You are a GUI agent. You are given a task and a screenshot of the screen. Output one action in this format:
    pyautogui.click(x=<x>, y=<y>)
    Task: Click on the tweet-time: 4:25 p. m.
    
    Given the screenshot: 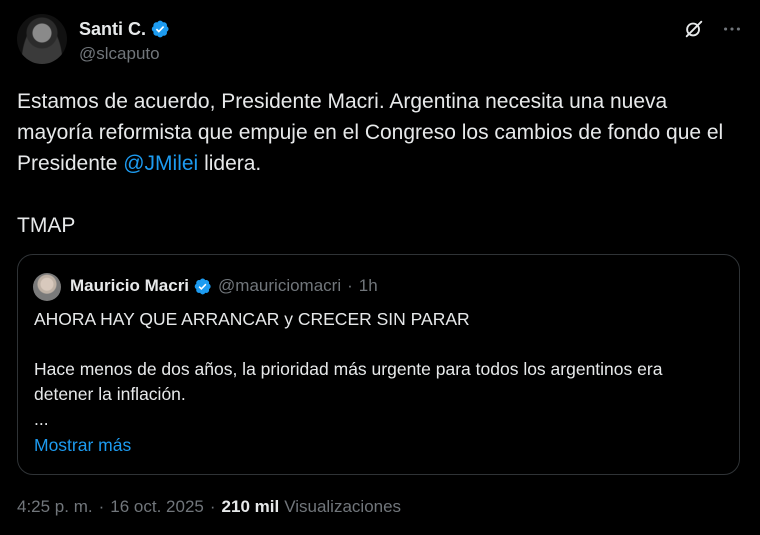 What is the action you would take?
    pyautogui.click(x=55, y=507)
    